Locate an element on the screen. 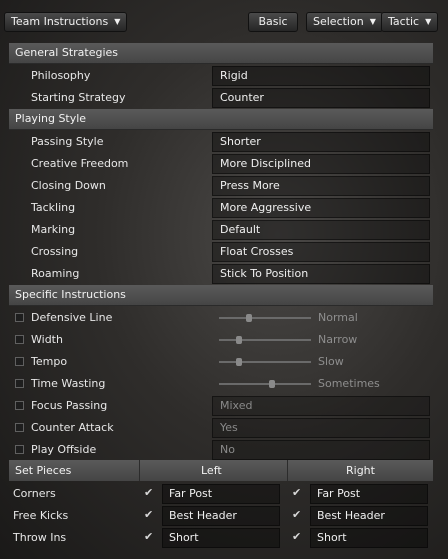  corners-right-checkbox: ✔ is located at coordinates (296, 492).